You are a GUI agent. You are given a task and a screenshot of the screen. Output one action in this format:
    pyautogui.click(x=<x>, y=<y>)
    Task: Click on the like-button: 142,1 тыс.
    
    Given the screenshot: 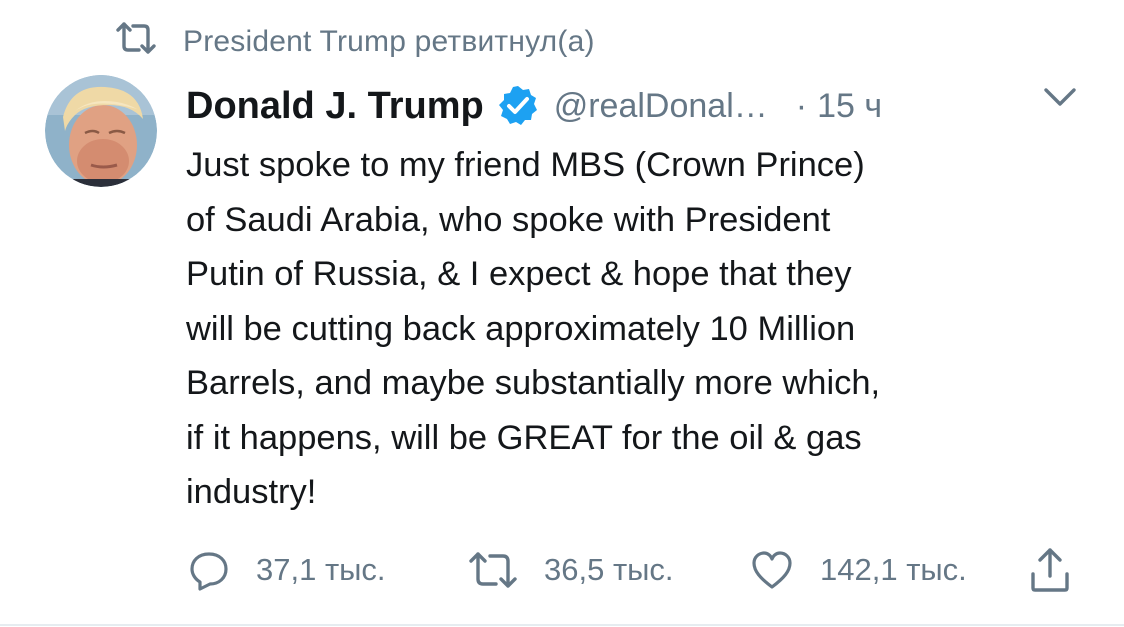 What is the action you would take?
    pyautogui.click(x=858, y=570)
    